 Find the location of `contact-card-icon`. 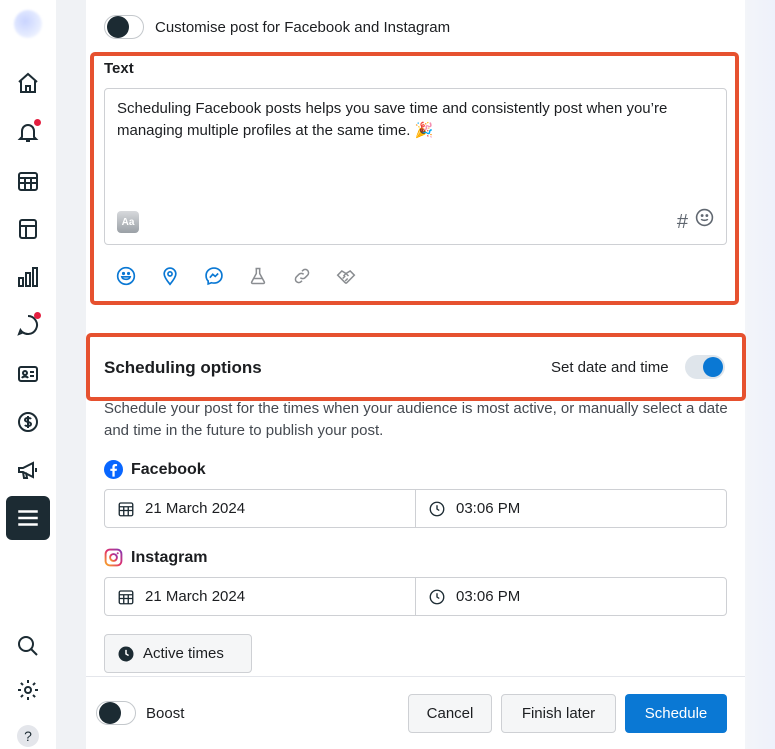

contact-card-icon is located at coordinates (28, 374).